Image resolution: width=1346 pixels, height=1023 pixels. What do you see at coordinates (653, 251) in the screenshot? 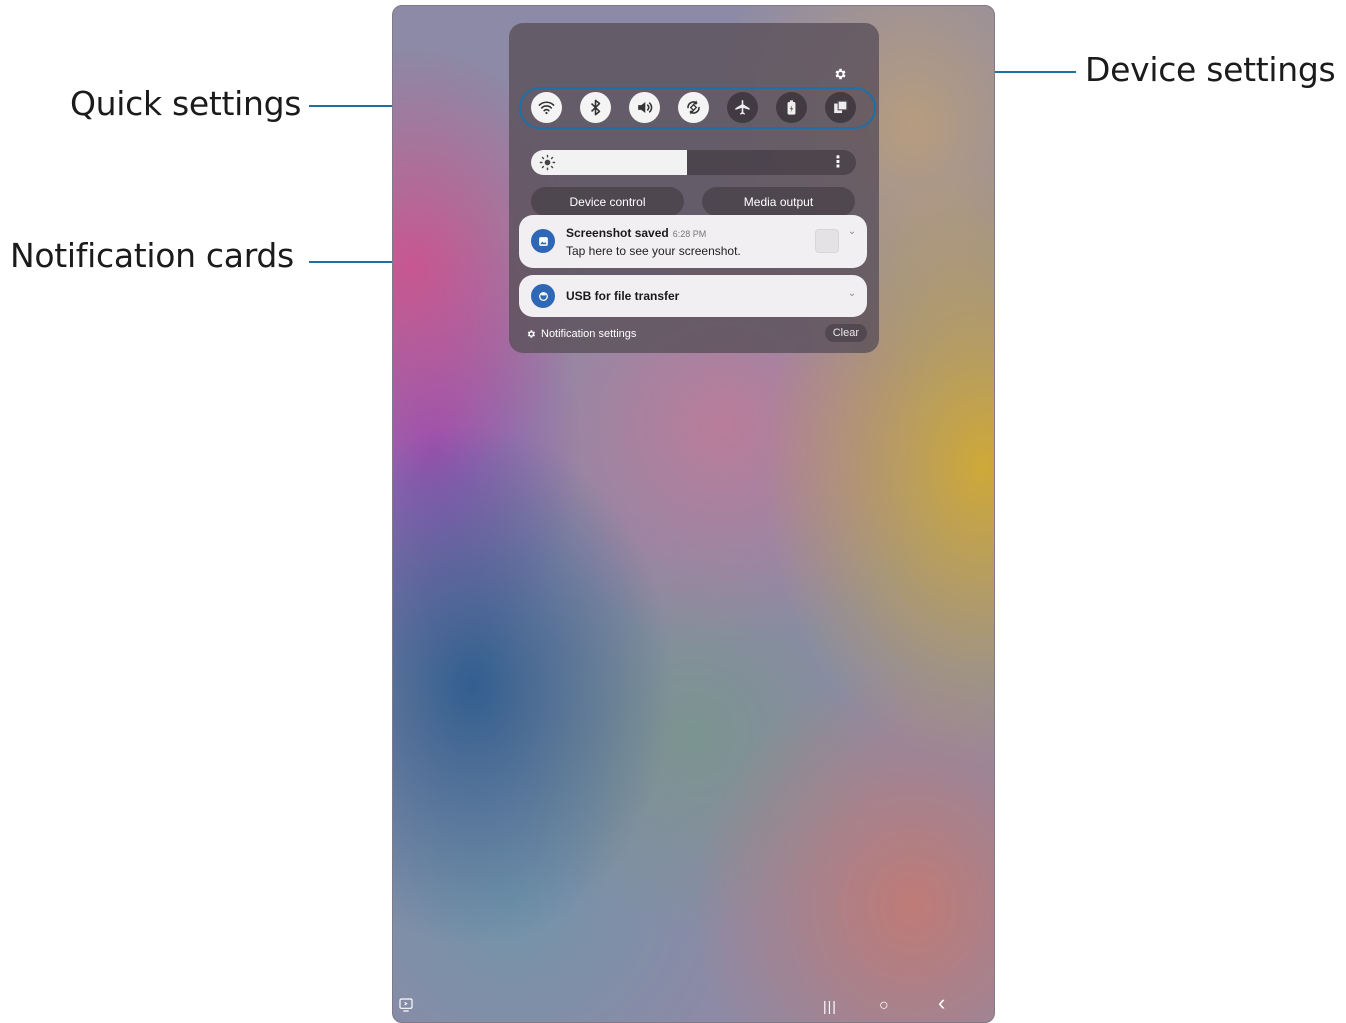
I see `notification-text: Tap here to see your screenshot.` at bounding box center [653, 251].